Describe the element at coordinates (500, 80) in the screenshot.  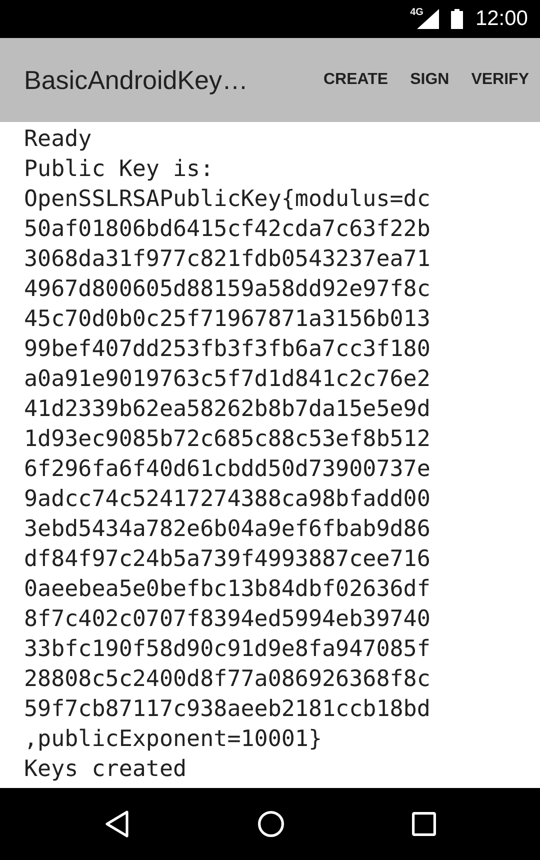
I see `action-button: VERIFY` at that location.